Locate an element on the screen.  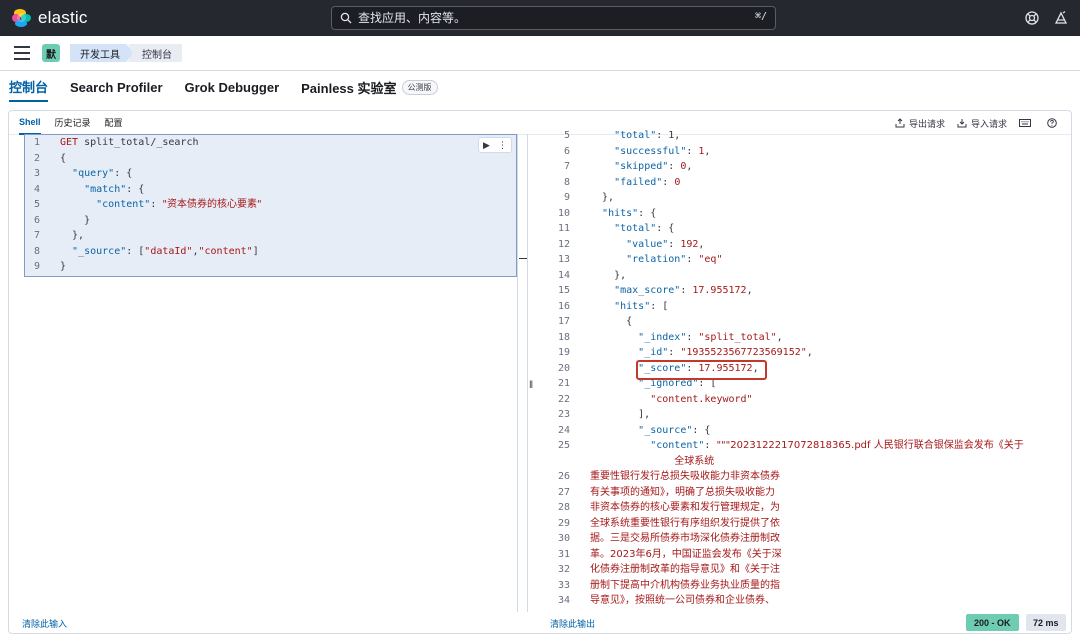
line-number: 22 is located at coordinates (563, 399).